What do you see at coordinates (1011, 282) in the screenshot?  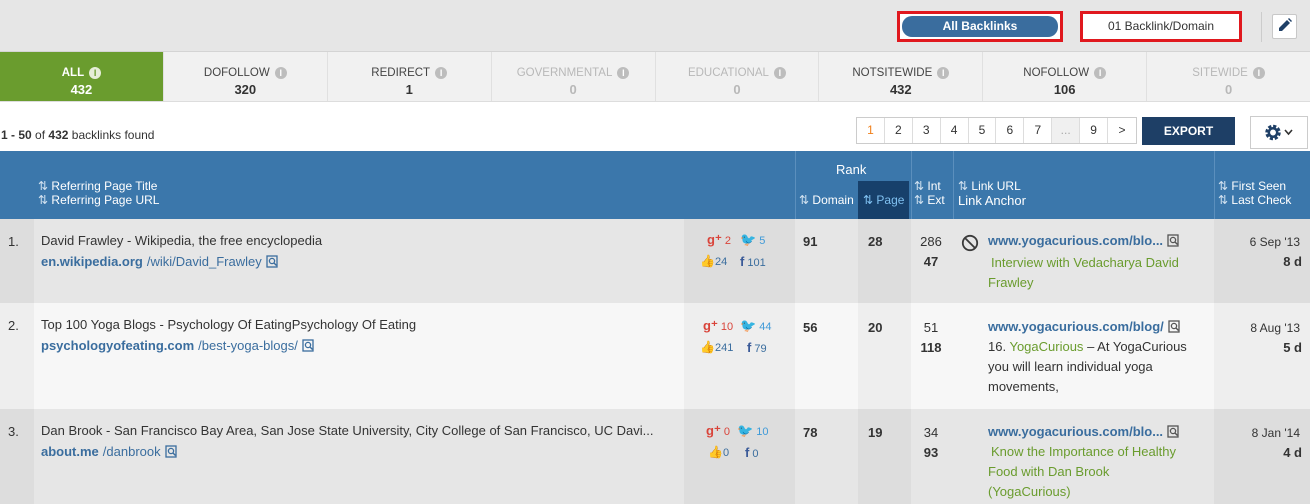 I see `anchor-line: Frawley` at bounding box center [1011, 282].